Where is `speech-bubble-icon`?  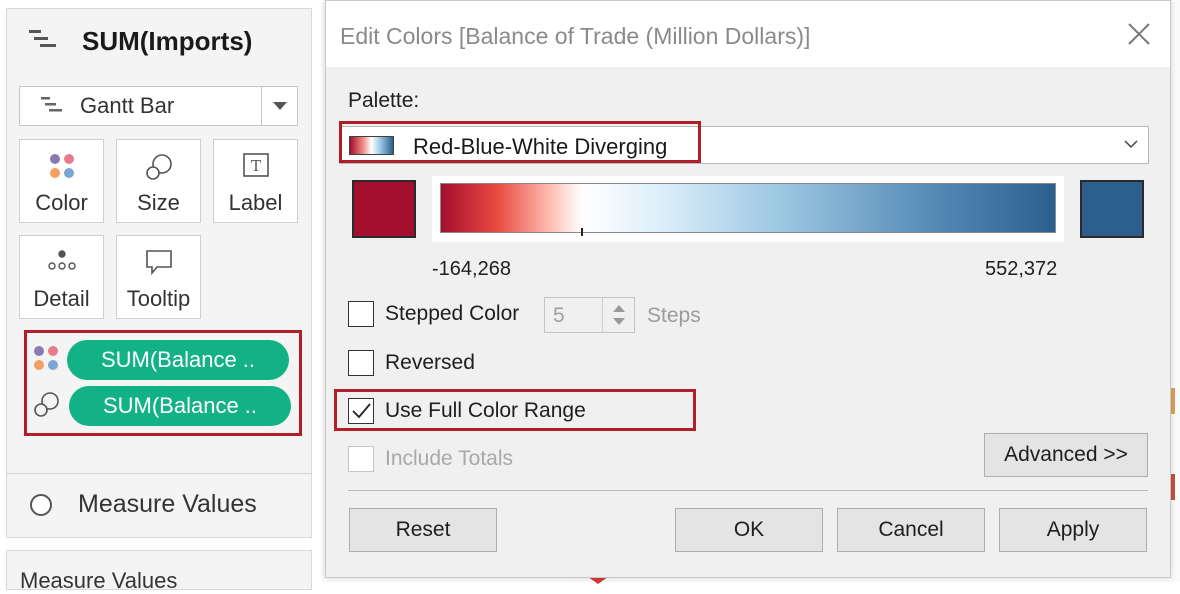 speech-bubble-icon is located at coordinates (159, 264).